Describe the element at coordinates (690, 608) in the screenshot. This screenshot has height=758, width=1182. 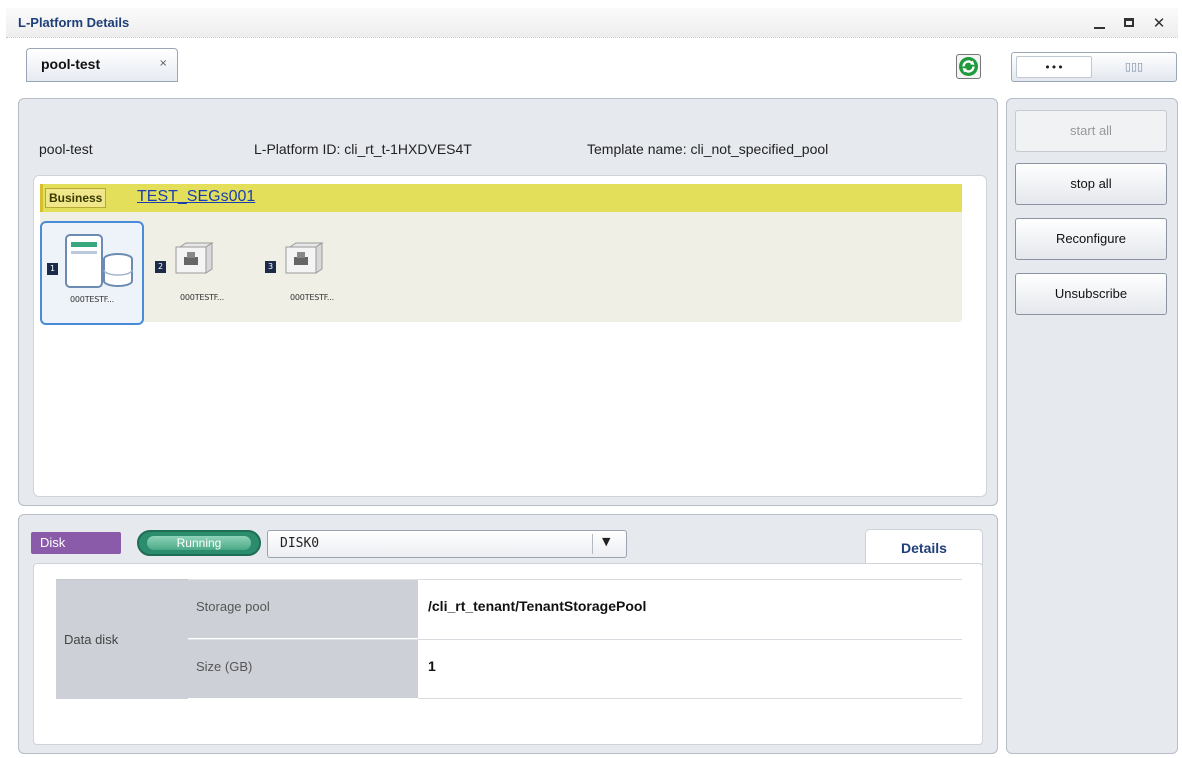
I see `property-value-cell: /cli_rt_tenant/TenantStoragePool` at that location.